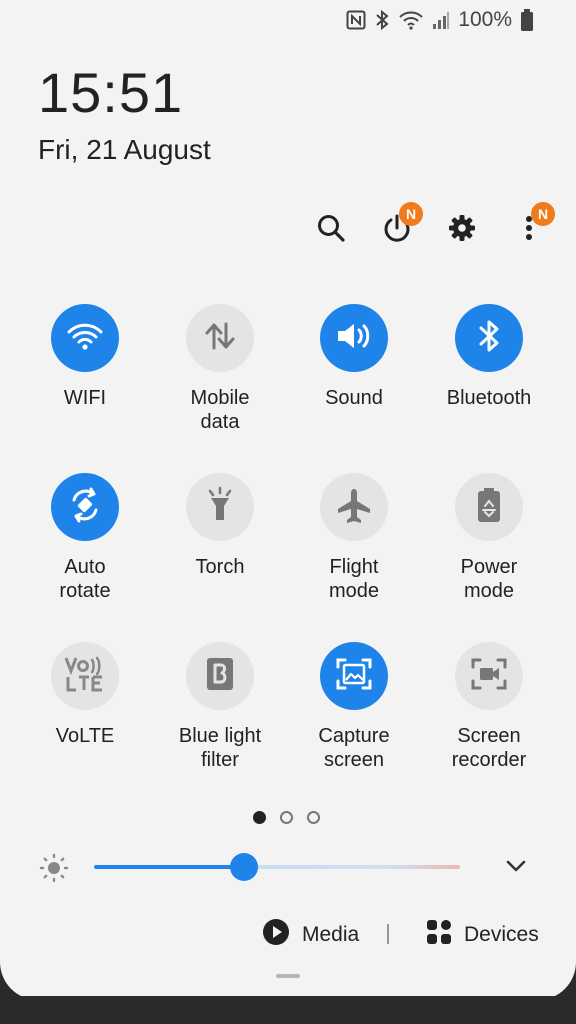 The image size is (576, 1024). I want to click on page-indicator, so click(286, 817).